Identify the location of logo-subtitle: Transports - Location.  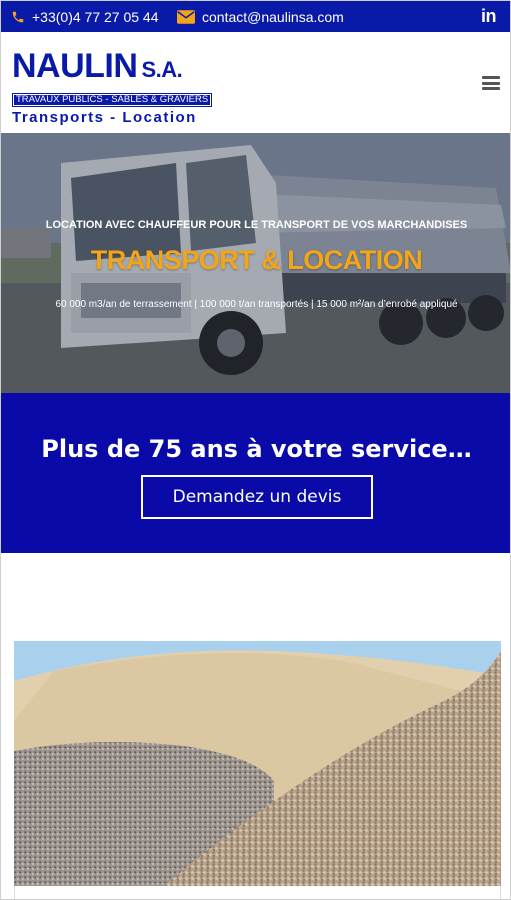
(104, 117).